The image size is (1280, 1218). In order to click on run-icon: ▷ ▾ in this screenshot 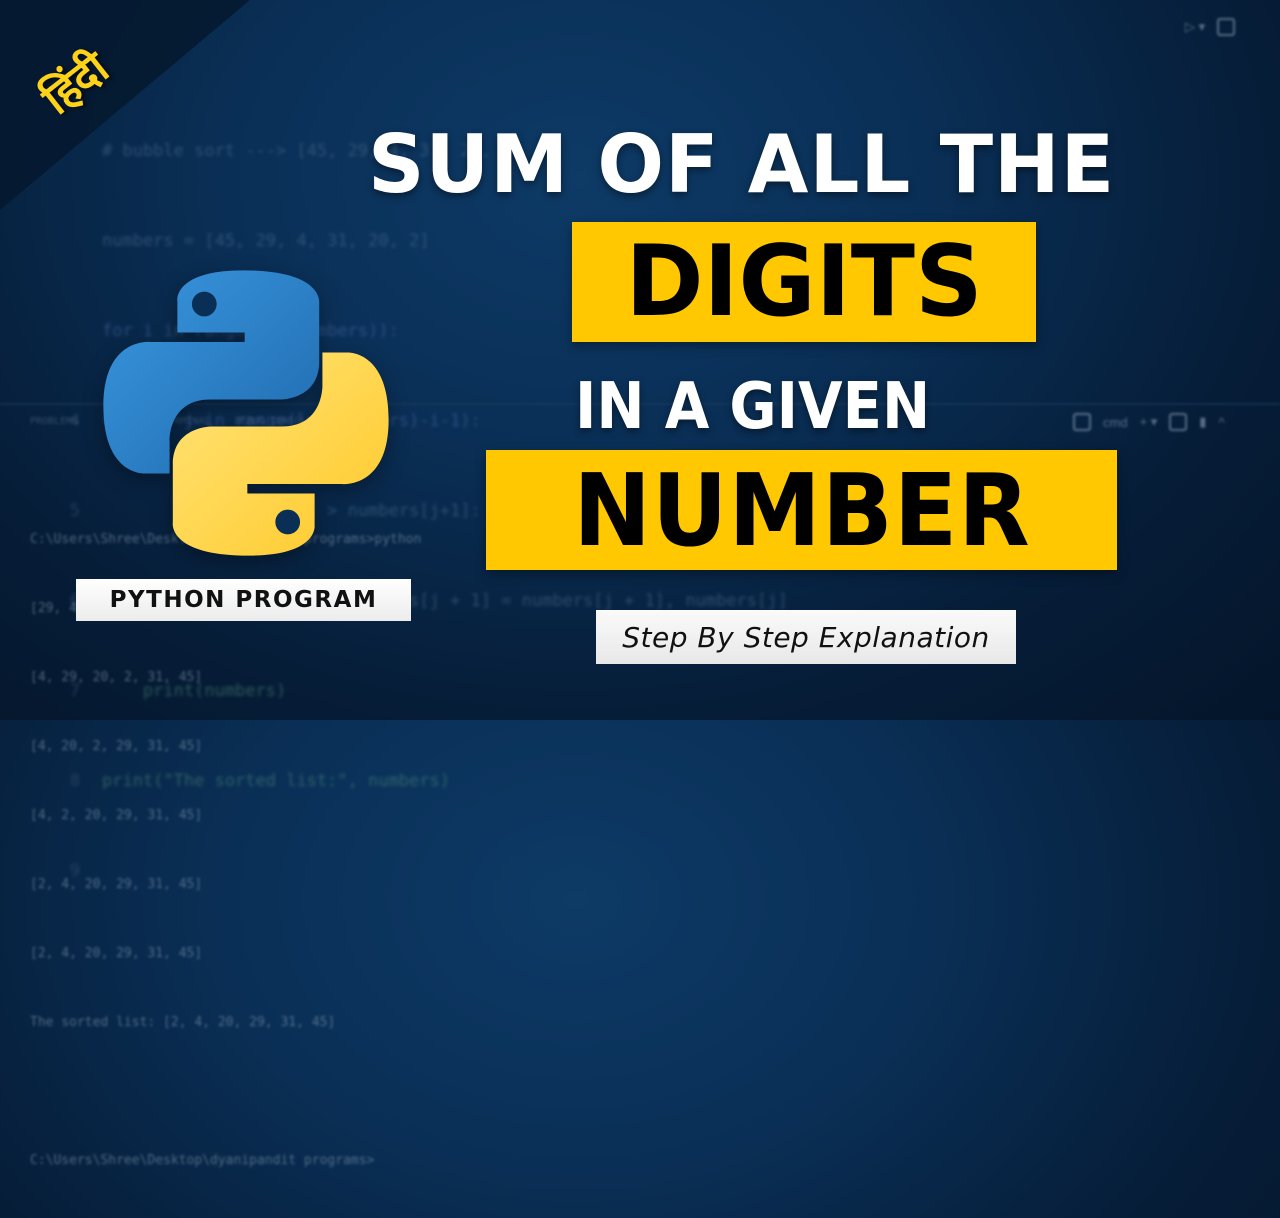, I will do `click(1195, 26)`.